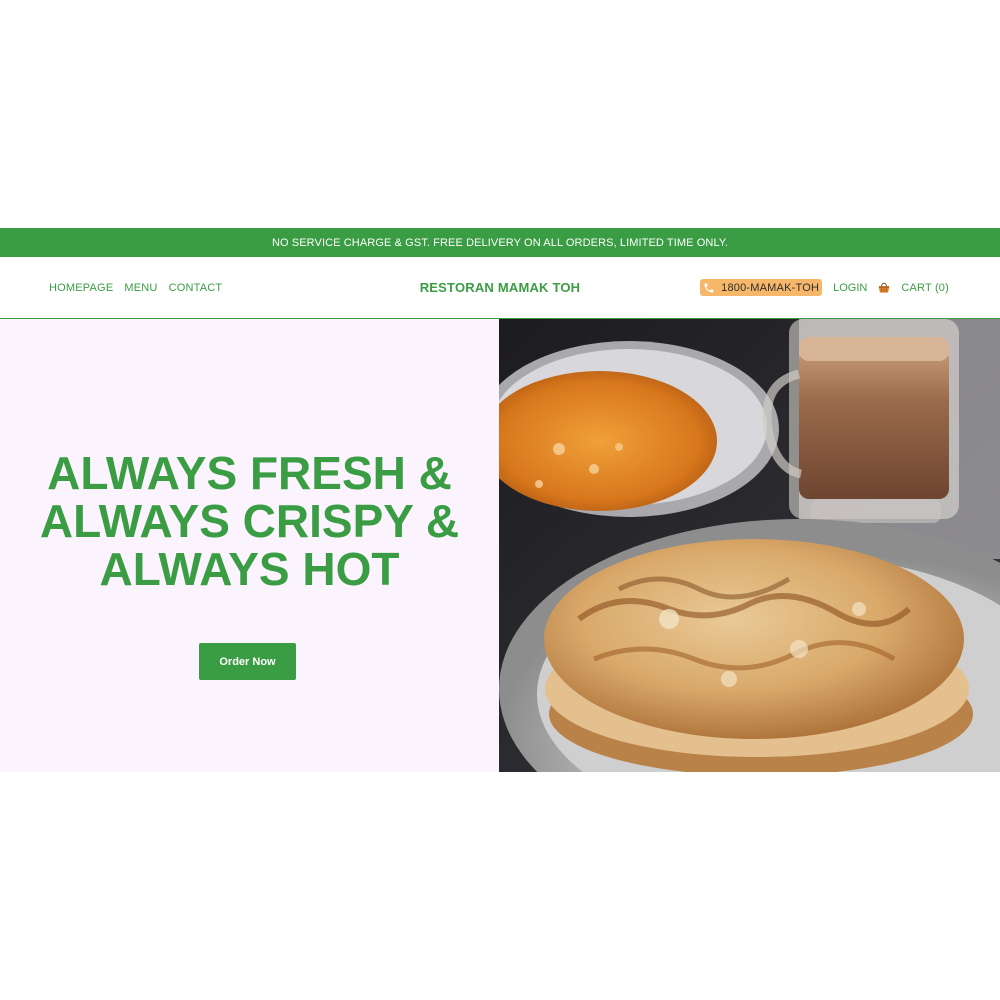 This screenshot has height=1000, width=1000. I want to click on cart-link: CART (0), so click(925, 288).